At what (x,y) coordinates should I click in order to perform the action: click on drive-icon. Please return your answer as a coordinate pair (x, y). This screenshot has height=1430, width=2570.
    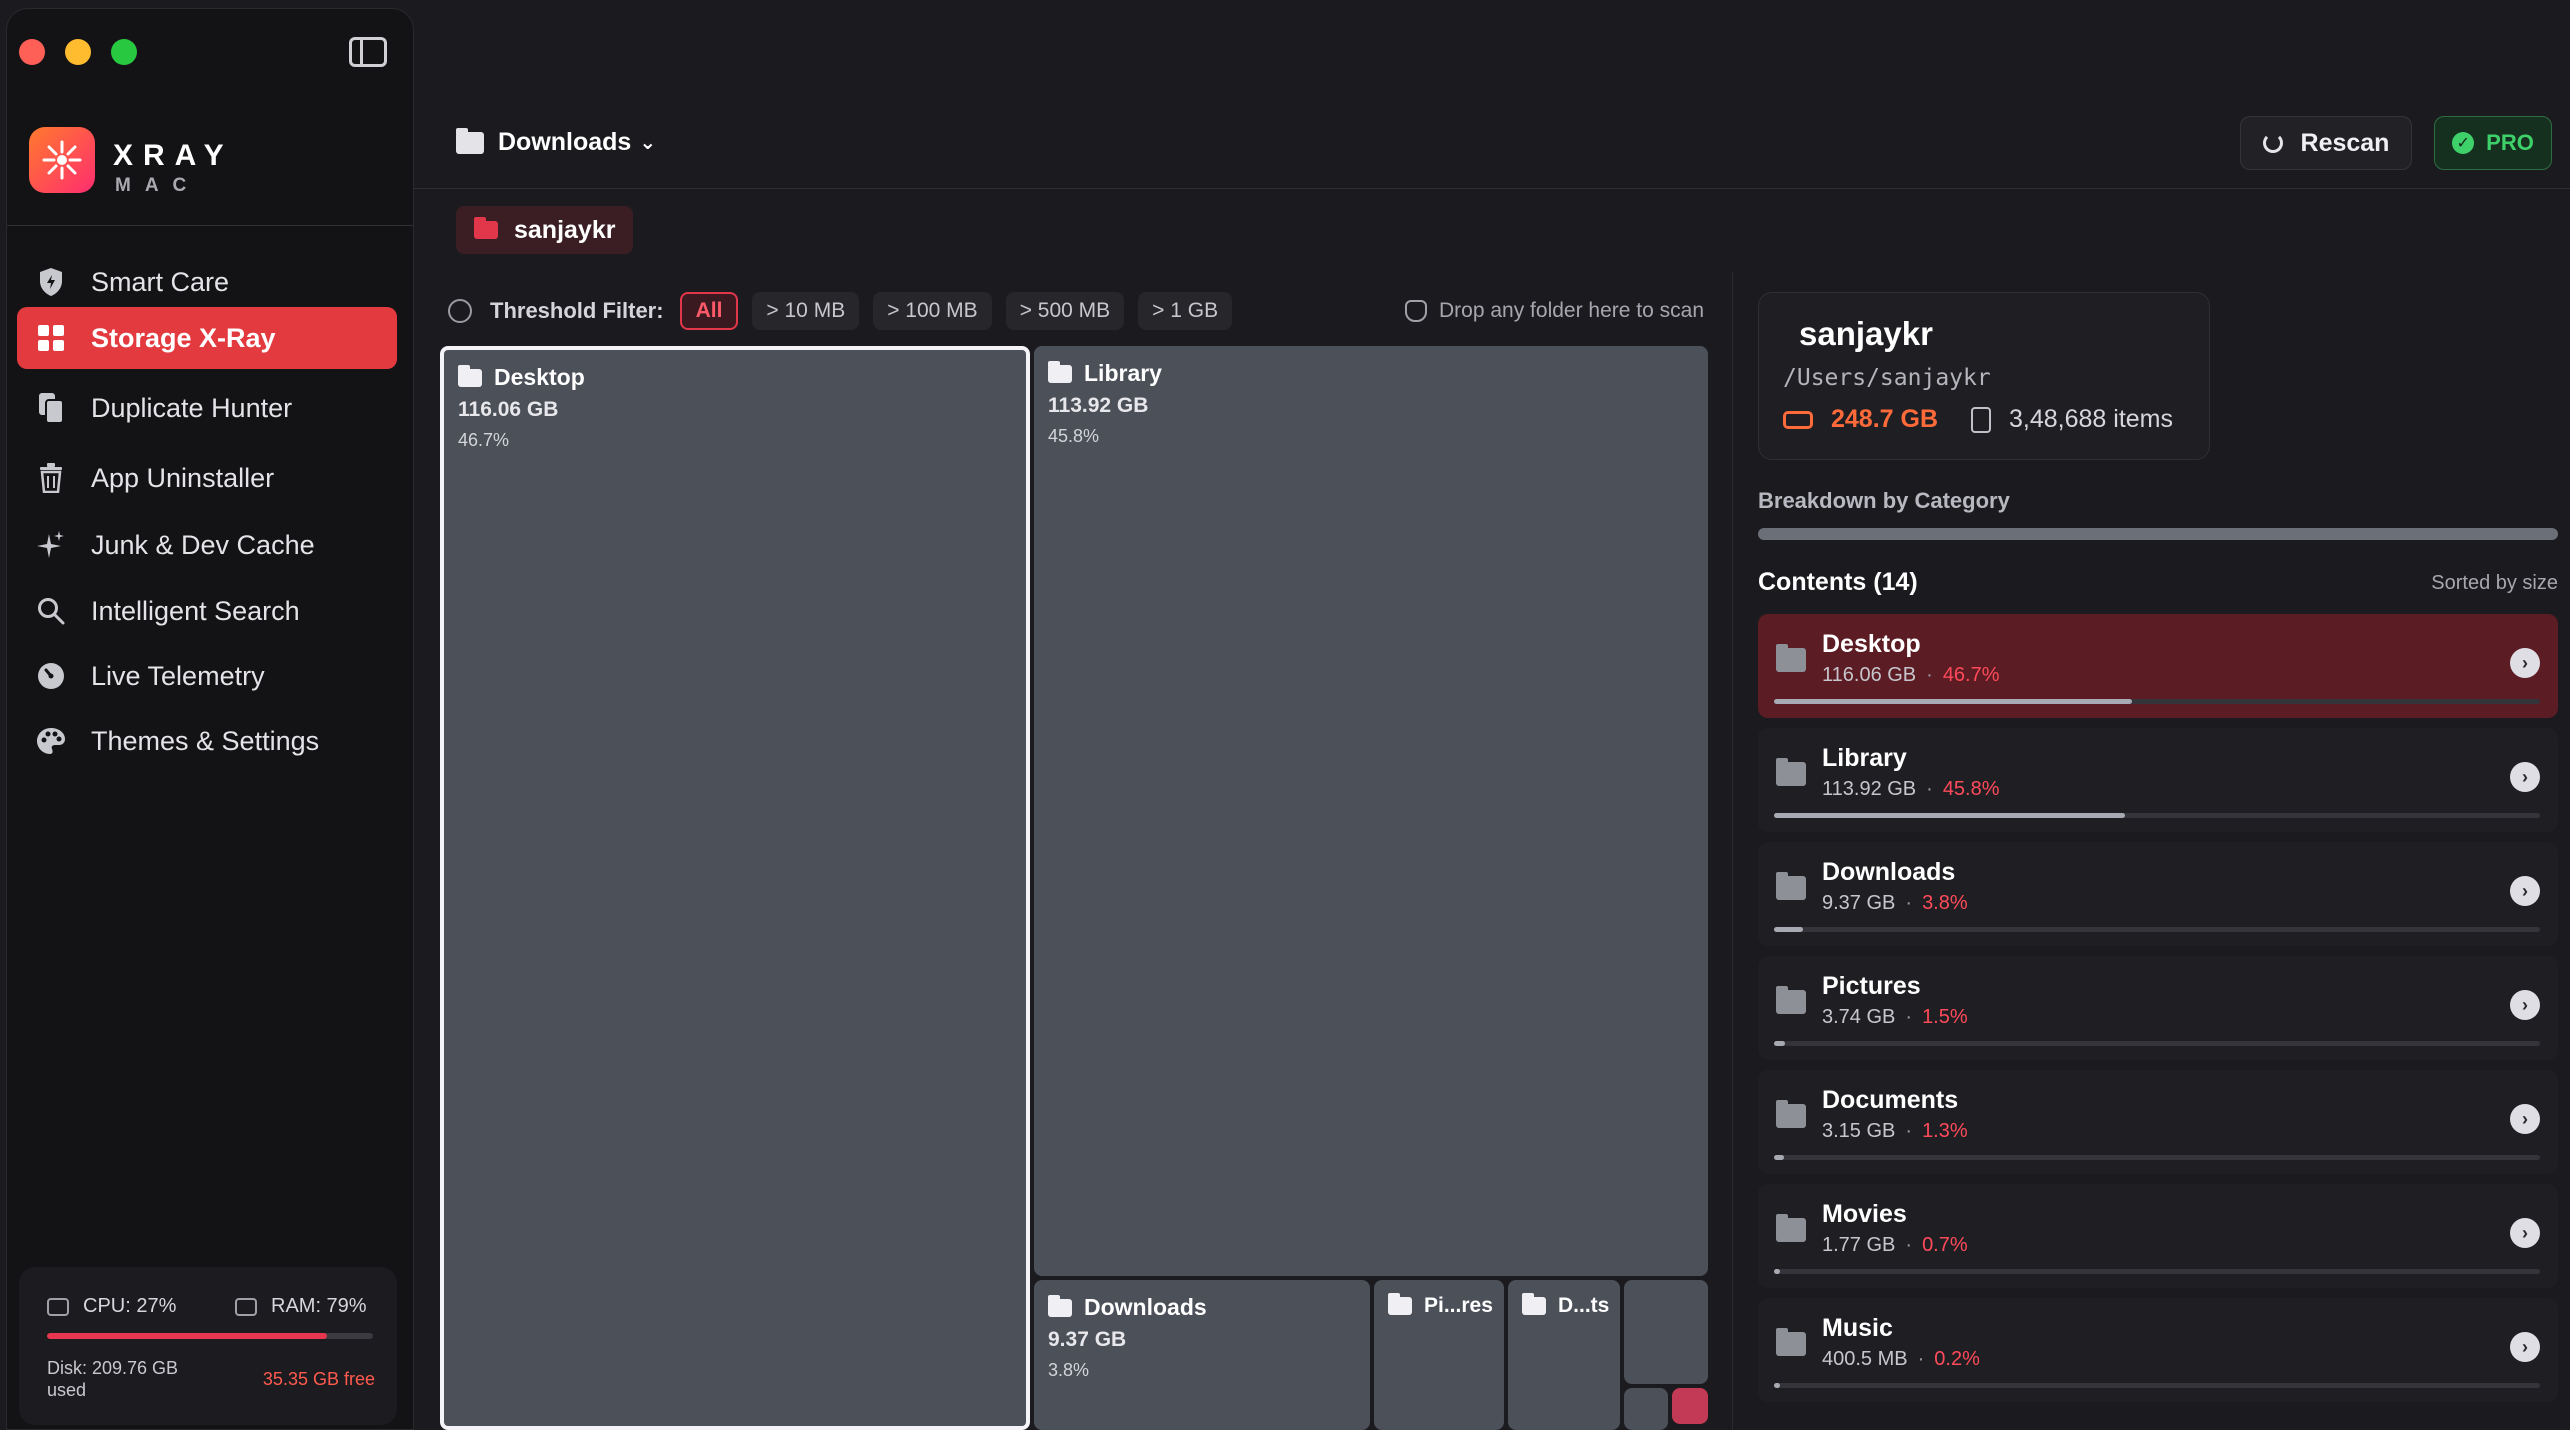
    Looking at the image, I should click on (1798, 419).